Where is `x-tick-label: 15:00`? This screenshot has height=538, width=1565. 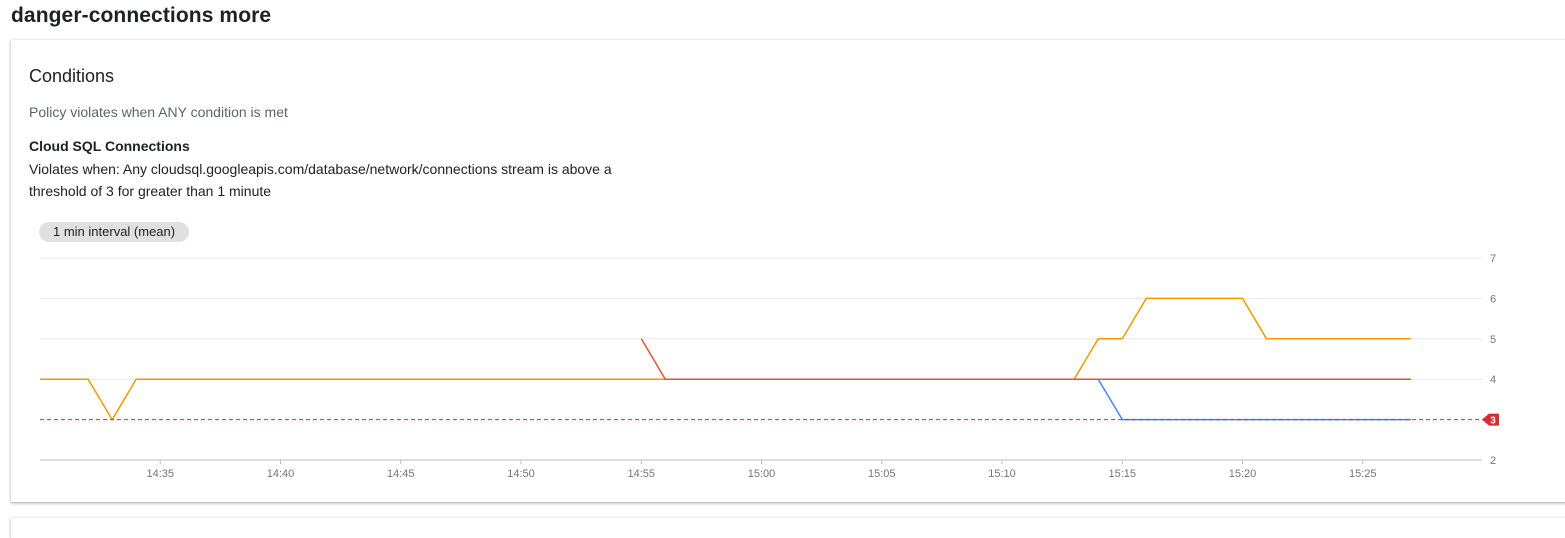
x-tick-label: 15:00 is located at coordinates (762, 474).